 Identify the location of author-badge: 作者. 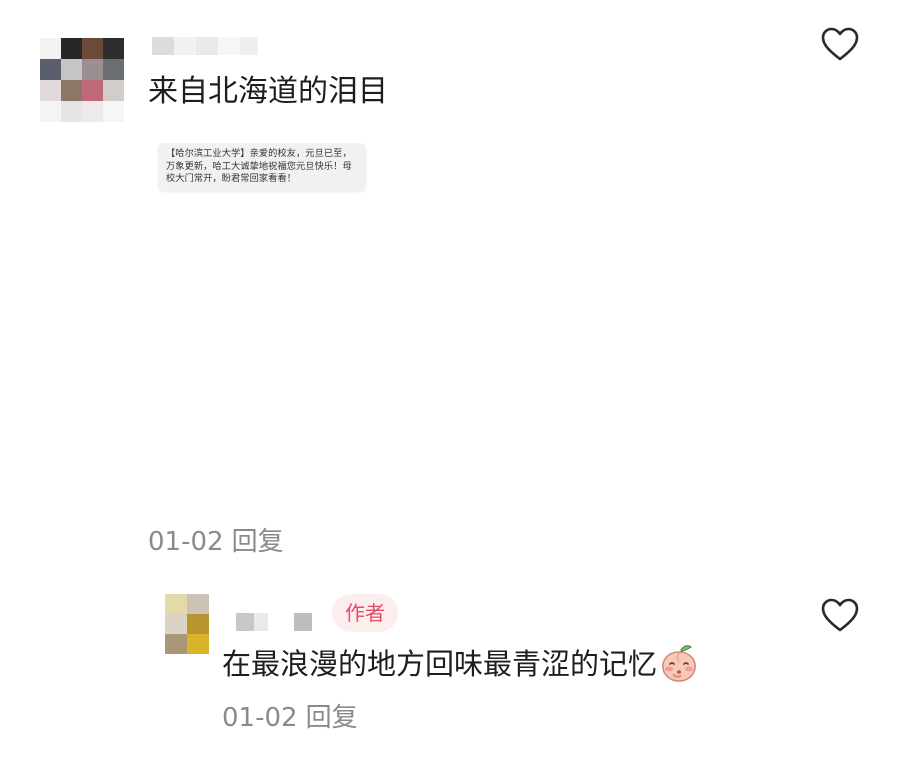
(365, 613).